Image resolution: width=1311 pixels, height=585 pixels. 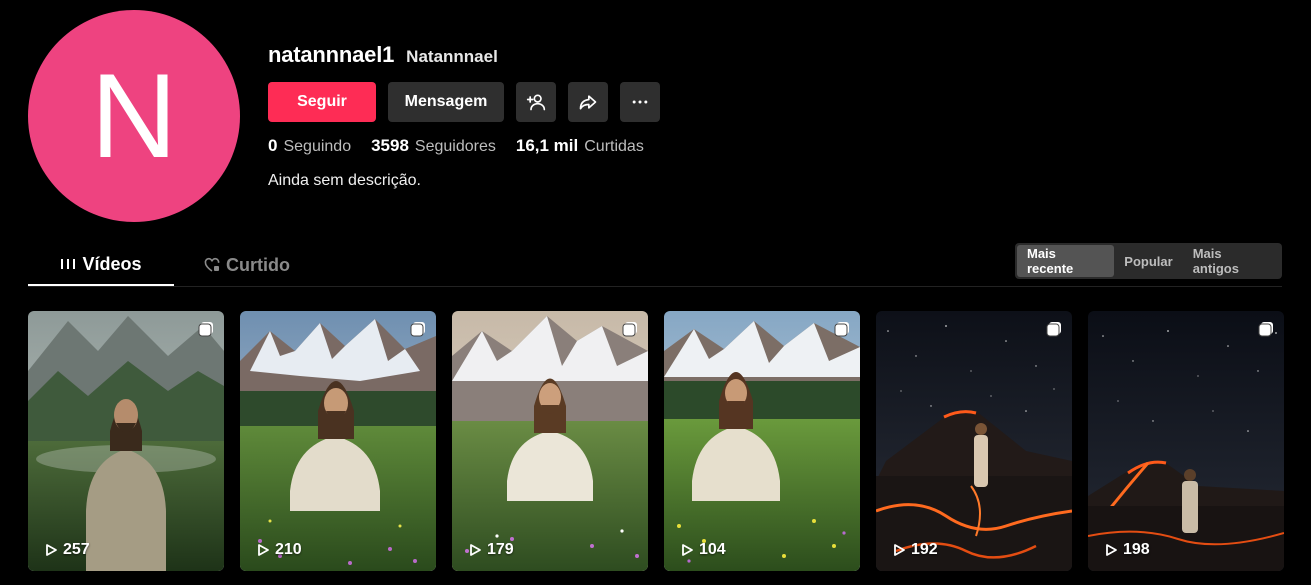 I want to click on bio: Ainda sem descrição., so click(x=344, y=180).